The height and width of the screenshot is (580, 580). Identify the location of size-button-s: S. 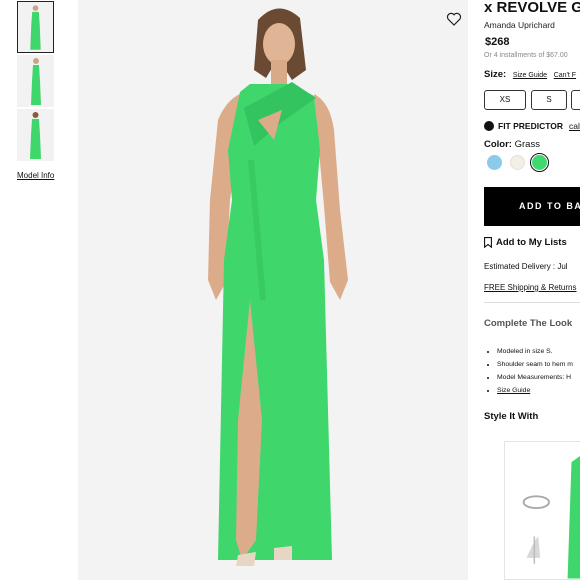
(549, 100).